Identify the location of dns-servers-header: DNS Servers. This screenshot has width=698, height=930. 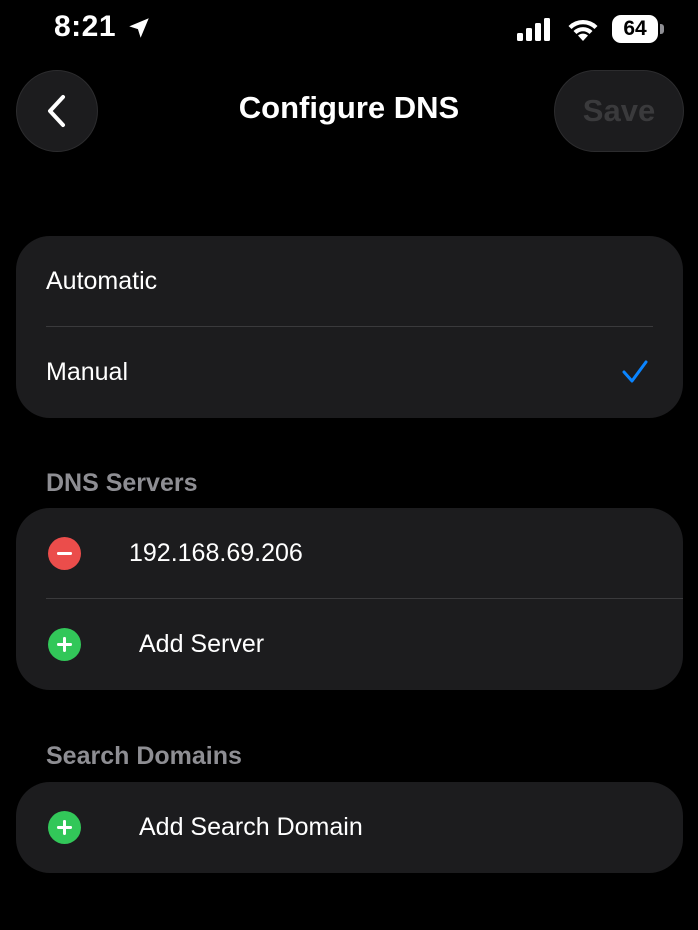
(122, 483).